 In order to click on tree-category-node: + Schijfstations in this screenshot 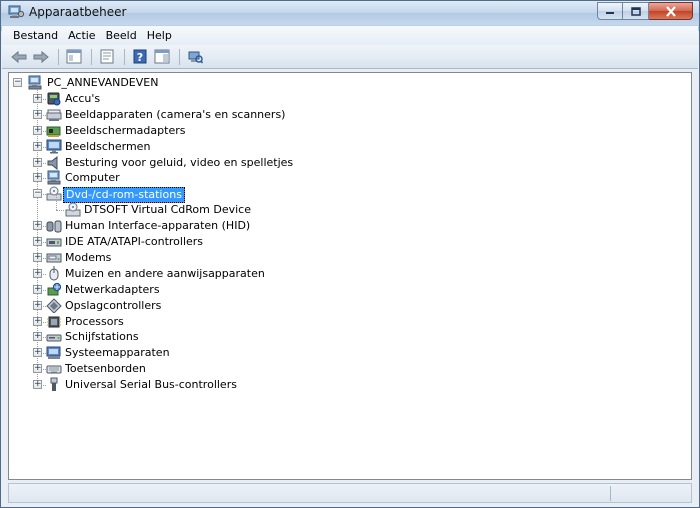, I will do `click(349, 337)`.